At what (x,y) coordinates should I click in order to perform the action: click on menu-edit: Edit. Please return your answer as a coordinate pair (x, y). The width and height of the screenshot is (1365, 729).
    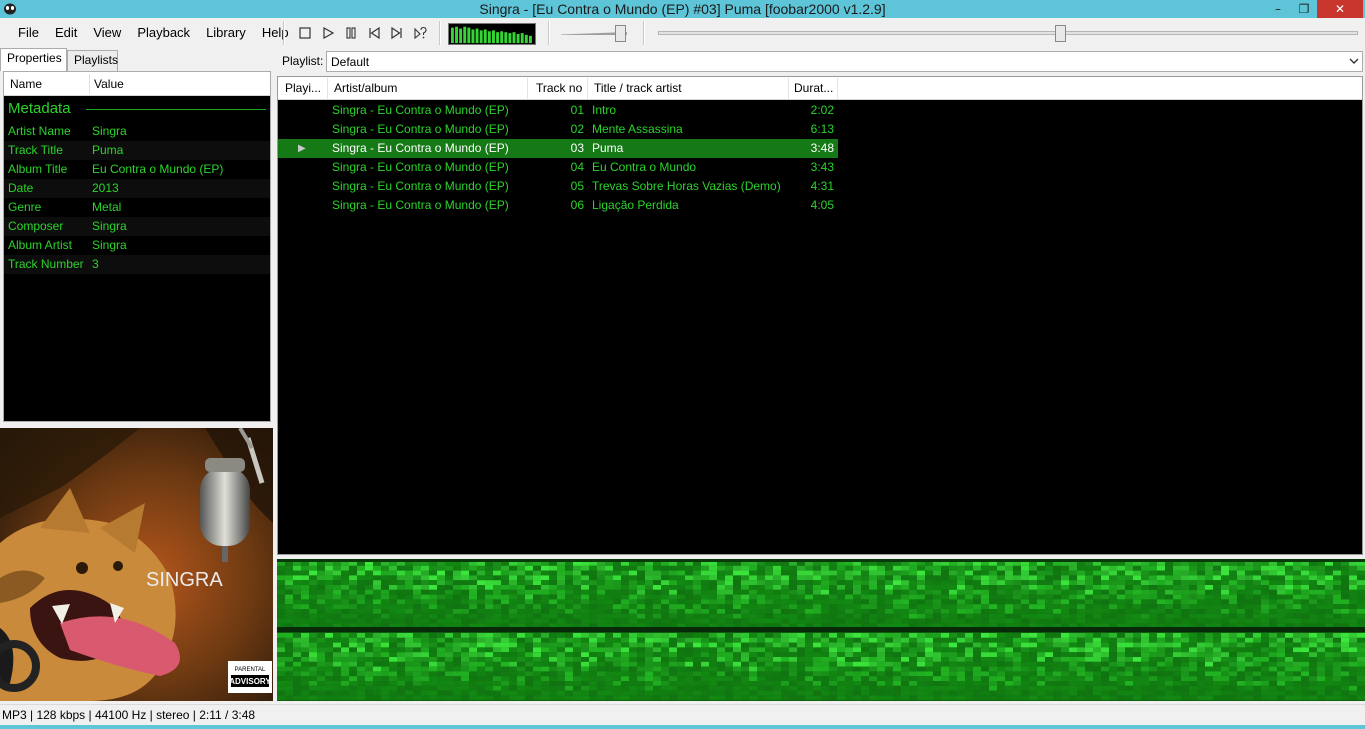
    Looking at the image, I should click on (66, 32).